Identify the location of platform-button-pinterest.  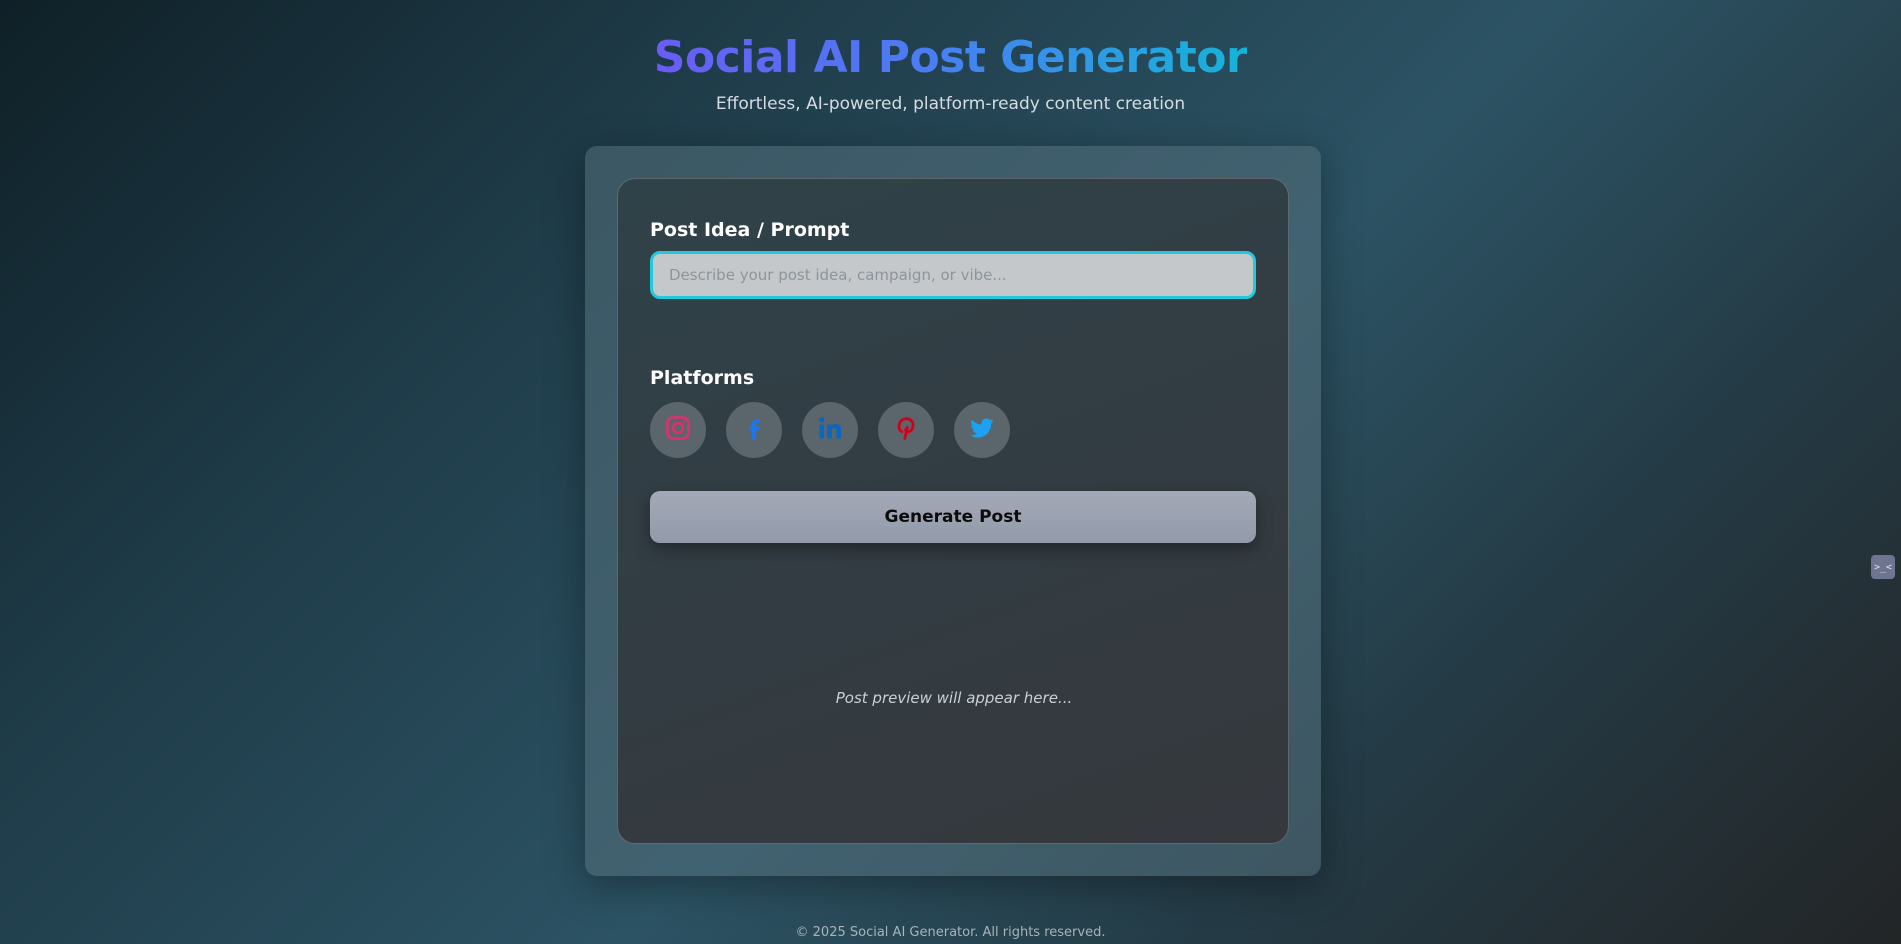
(906, 430).